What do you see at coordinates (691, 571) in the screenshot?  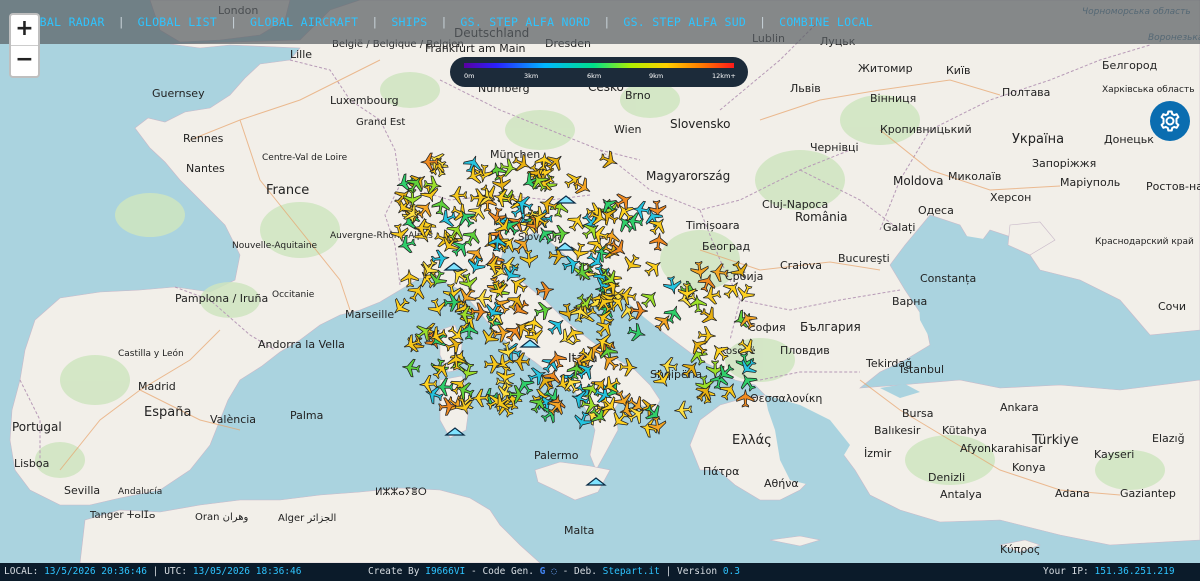 I see `version-label: | Version` at bounding box center [691, 571].